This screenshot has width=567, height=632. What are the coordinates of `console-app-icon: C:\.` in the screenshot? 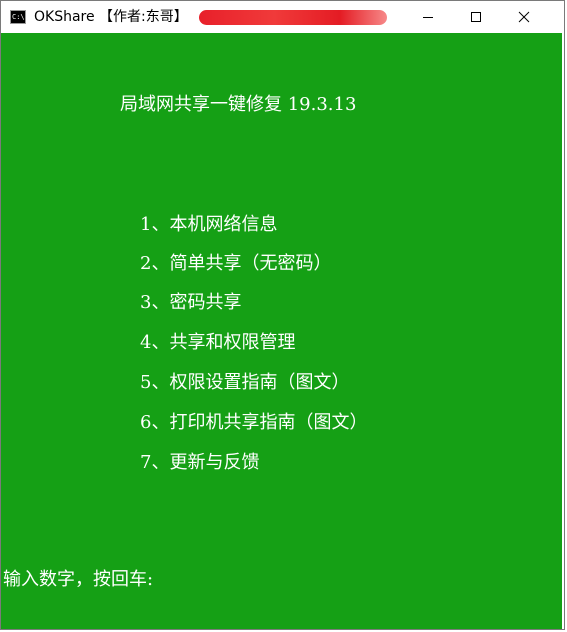 It's located at (18, 17).